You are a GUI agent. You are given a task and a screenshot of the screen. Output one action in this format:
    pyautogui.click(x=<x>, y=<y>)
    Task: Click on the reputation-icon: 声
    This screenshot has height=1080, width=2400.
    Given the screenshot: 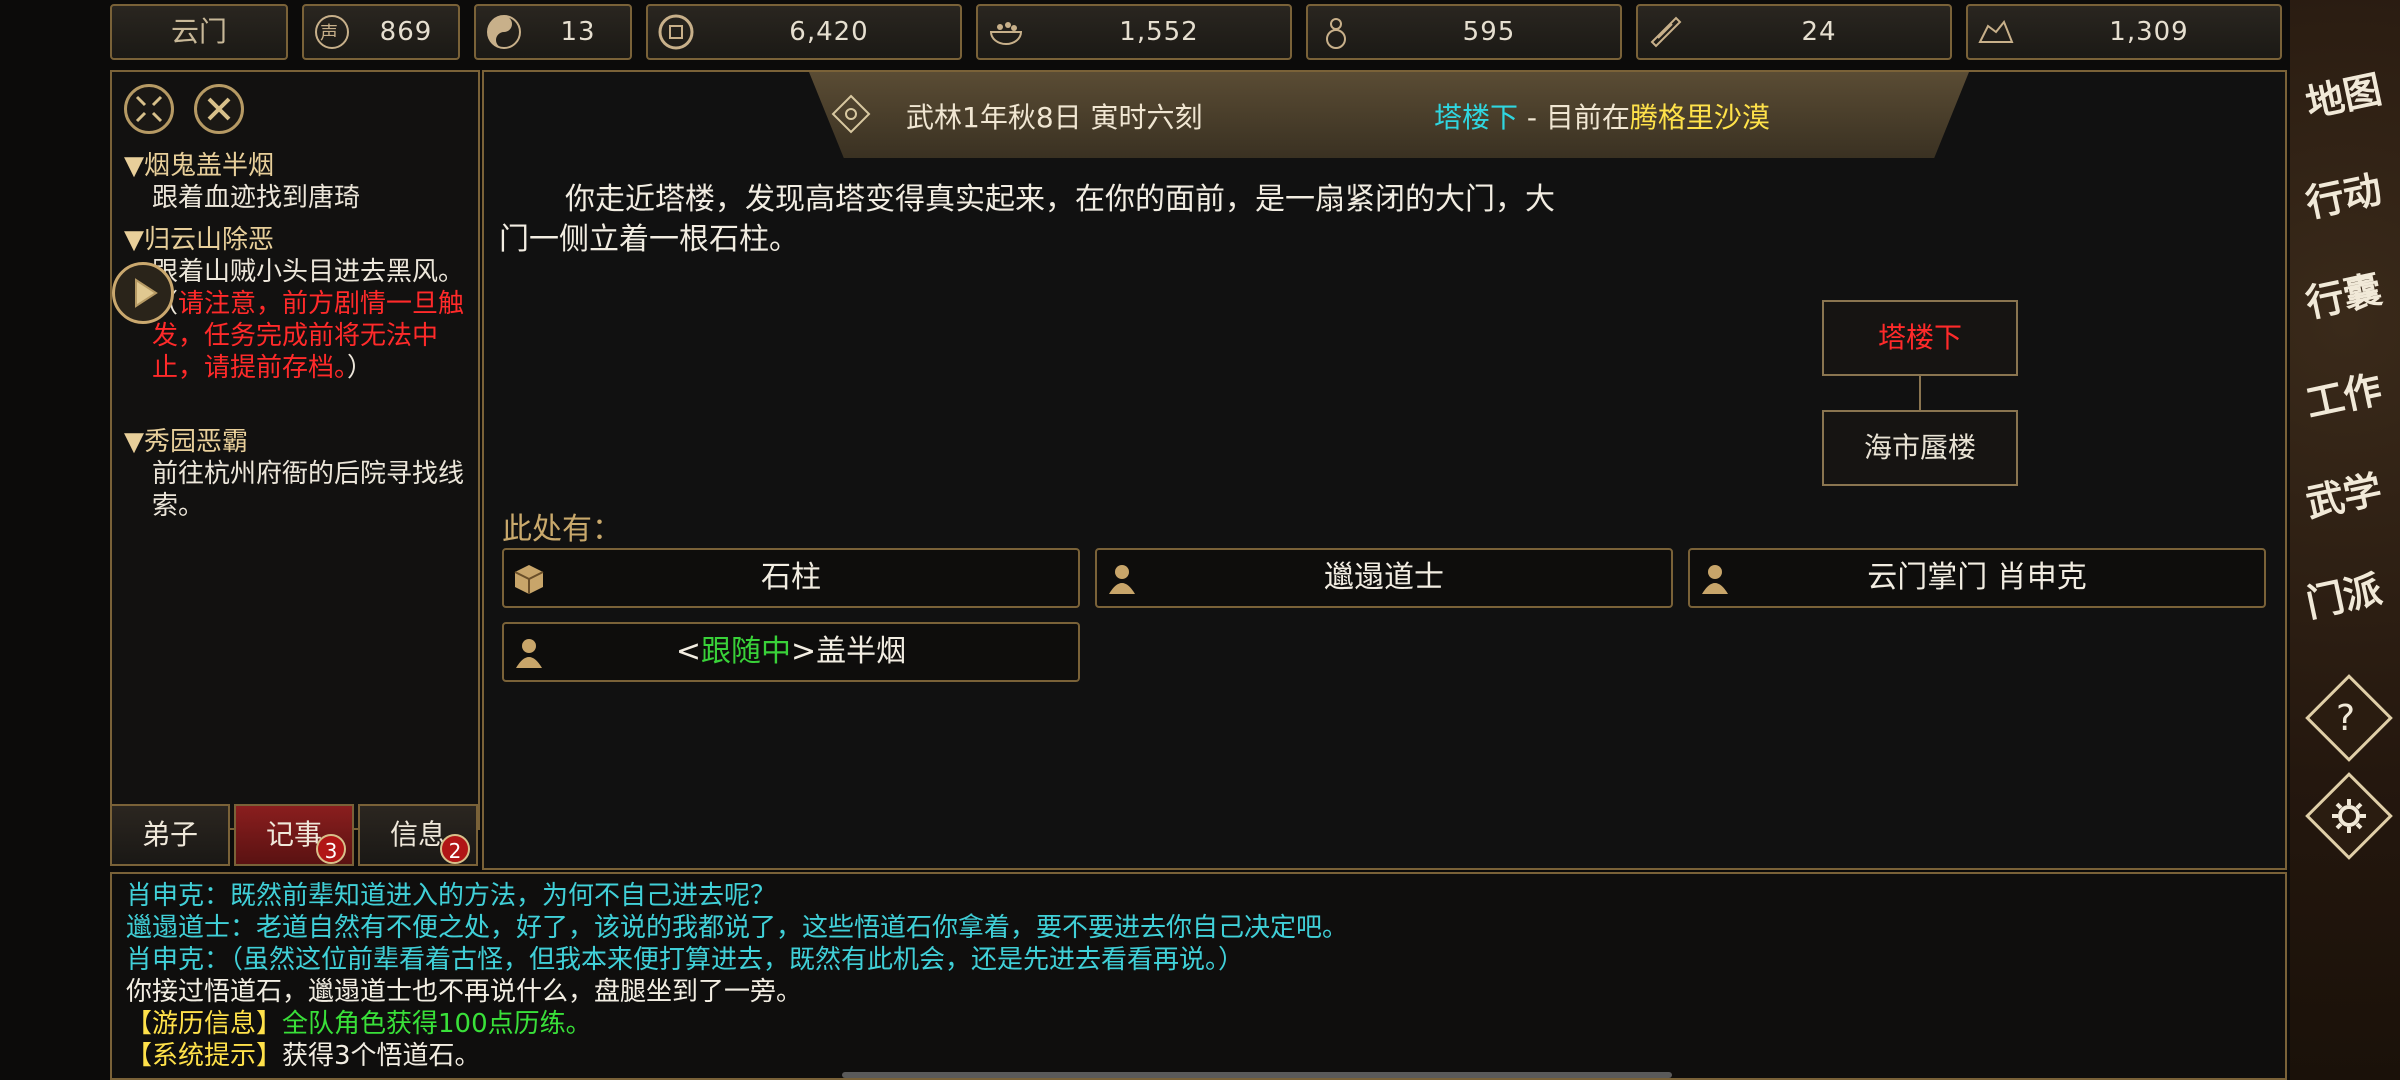 What is the action you would take?
    pyautogui.click(x=332, y=32)
    